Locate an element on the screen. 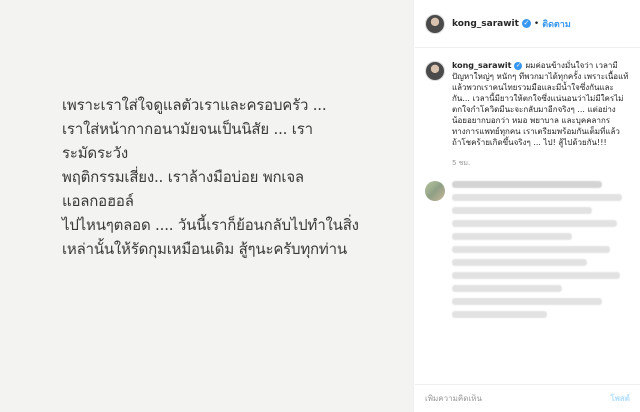 This screenshot has width=640, height=412. follow-button: ติดตาม is located at coordinates (556, 24).